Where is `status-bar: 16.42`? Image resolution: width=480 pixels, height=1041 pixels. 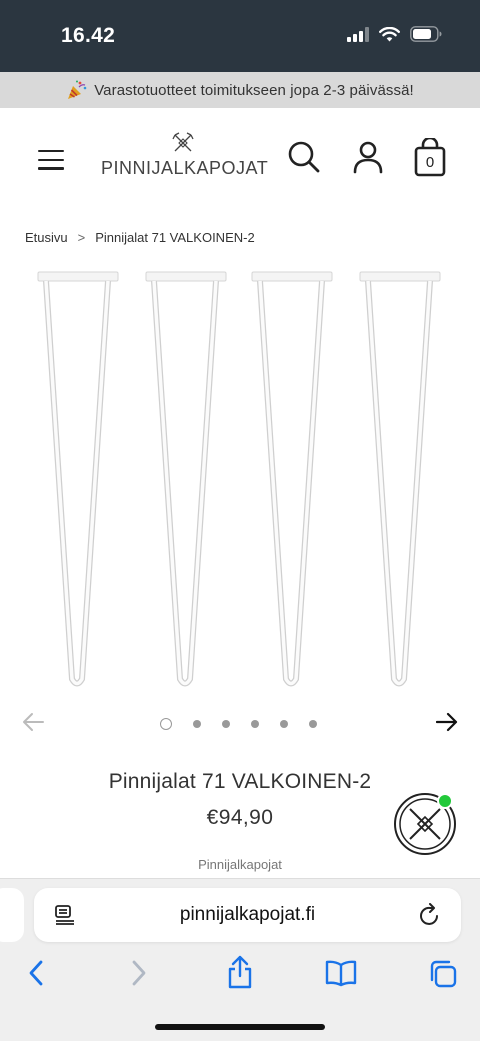 status-bar: 16.42 is located at coordinates (240, 36).